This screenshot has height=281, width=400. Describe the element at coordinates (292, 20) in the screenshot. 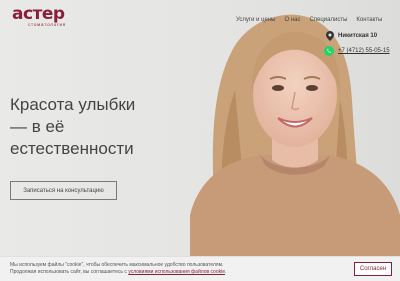

I see `nav-item-about: О нас` at that location.